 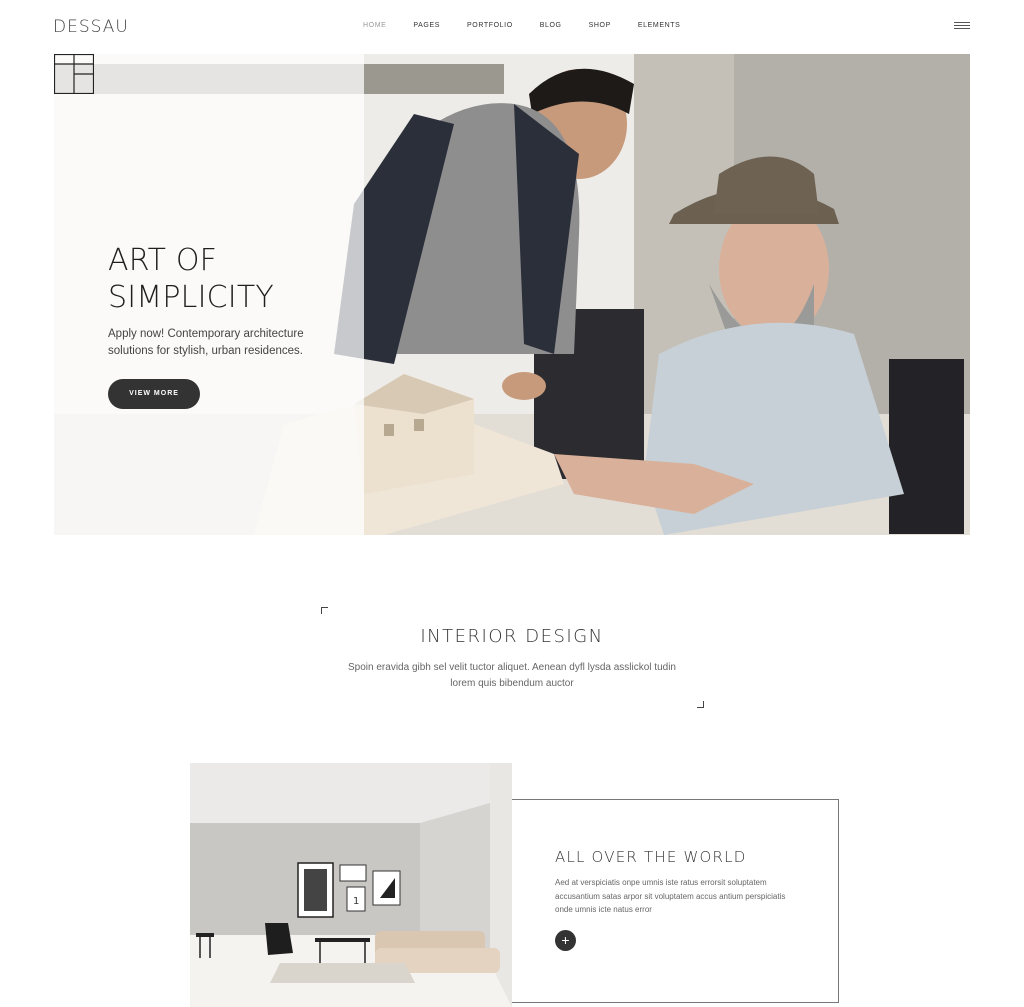 What do you see at coordinates (74, 74) in the screenshot?
I see `layout-grid-icon` at bounding box center [74, 74].